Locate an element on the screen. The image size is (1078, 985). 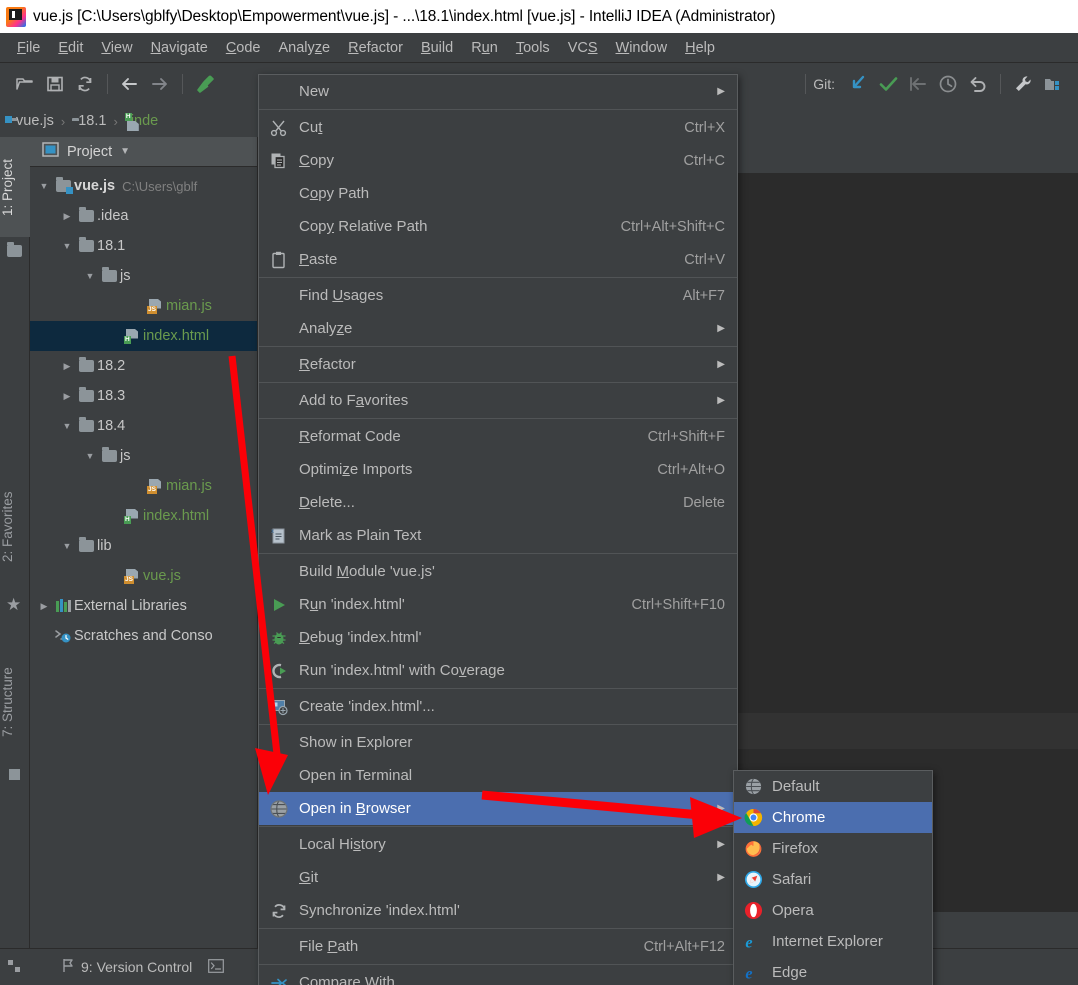
context-menu-item-optimize-imports: Optimize Imports Ctrl+Alt+O is located at coordinates (498, 469).